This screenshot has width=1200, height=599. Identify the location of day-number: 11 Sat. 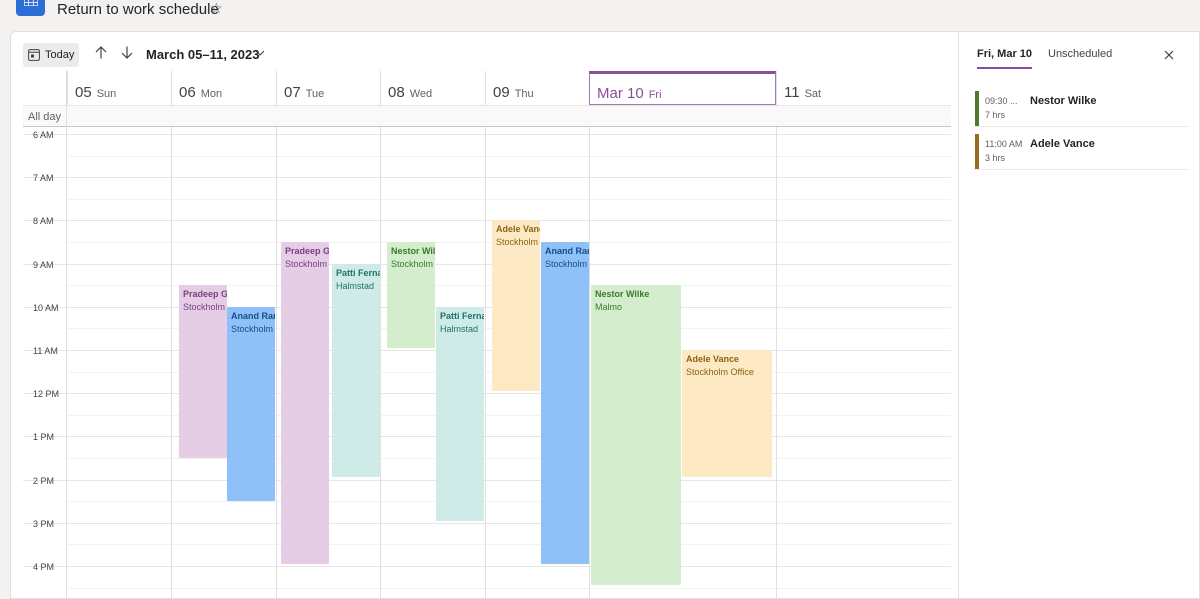
(803, 92).